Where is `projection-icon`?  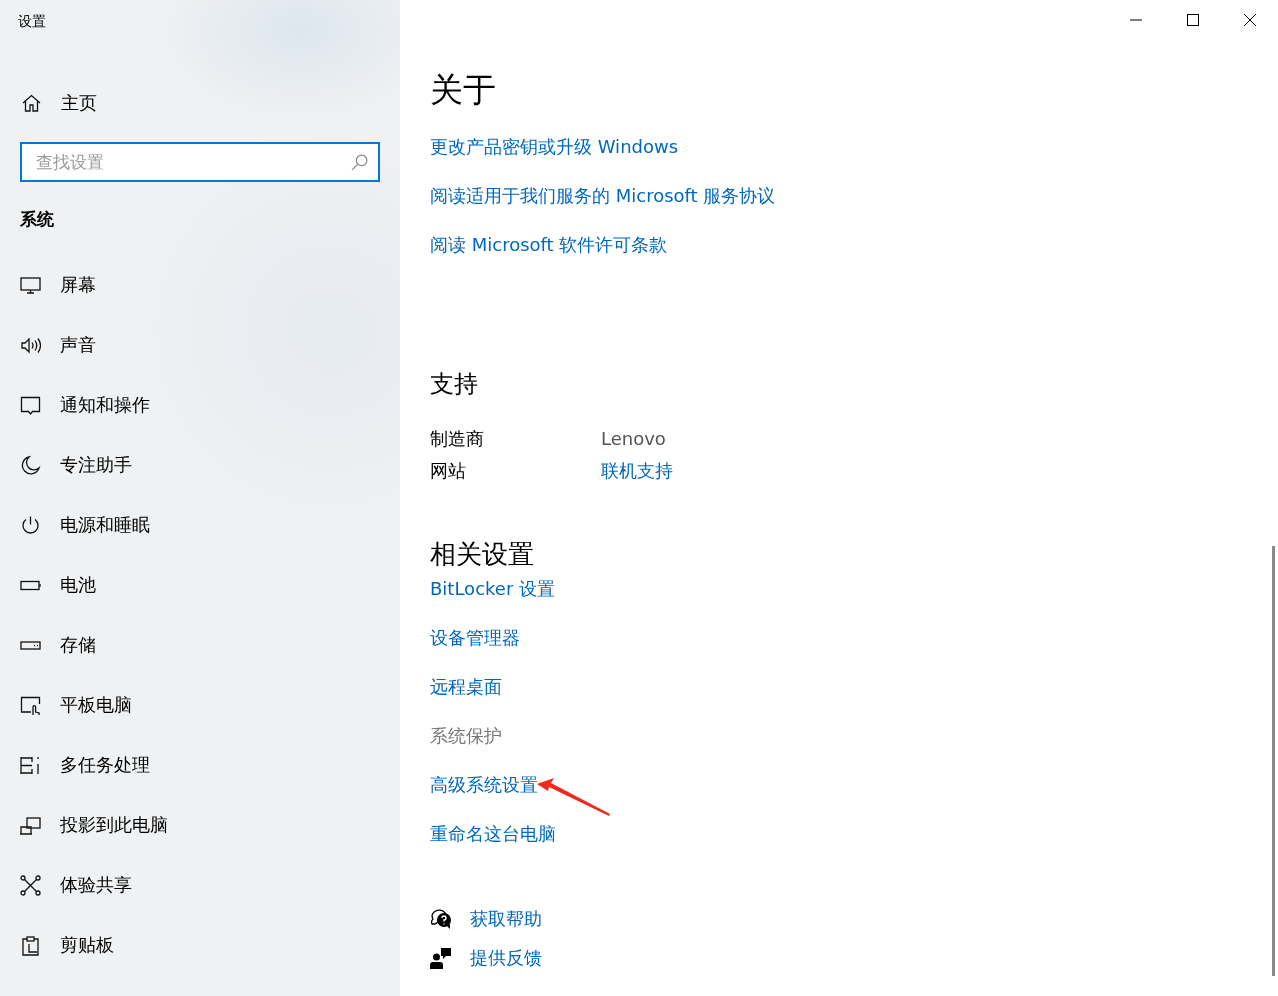 projection-icon is located at coordinates (30, 825).